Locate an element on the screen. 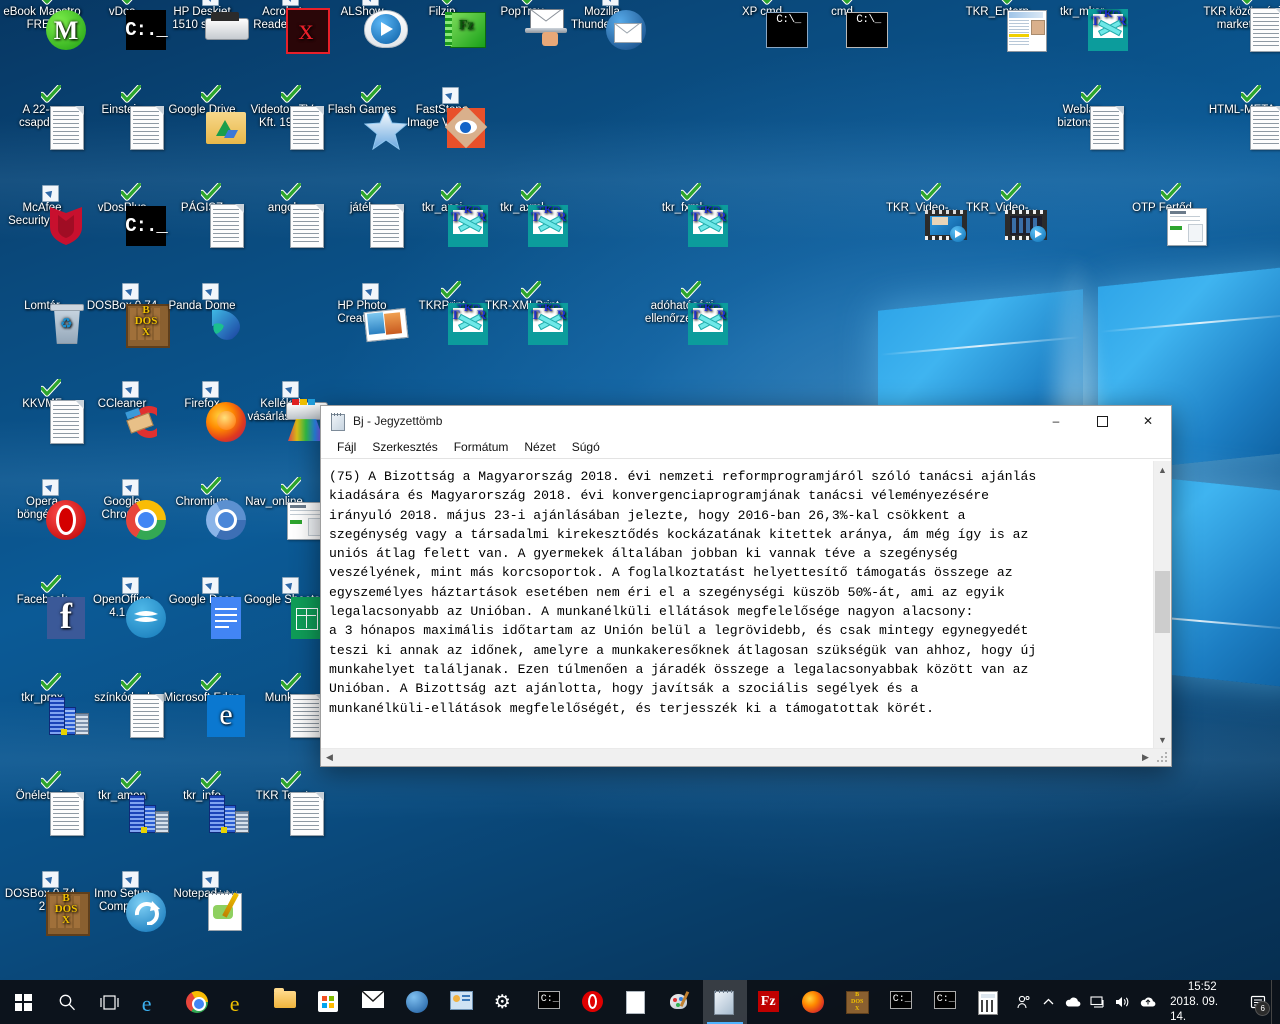  scroll-left-arrow-icon: ◀ is located at coordinates (329, 757).